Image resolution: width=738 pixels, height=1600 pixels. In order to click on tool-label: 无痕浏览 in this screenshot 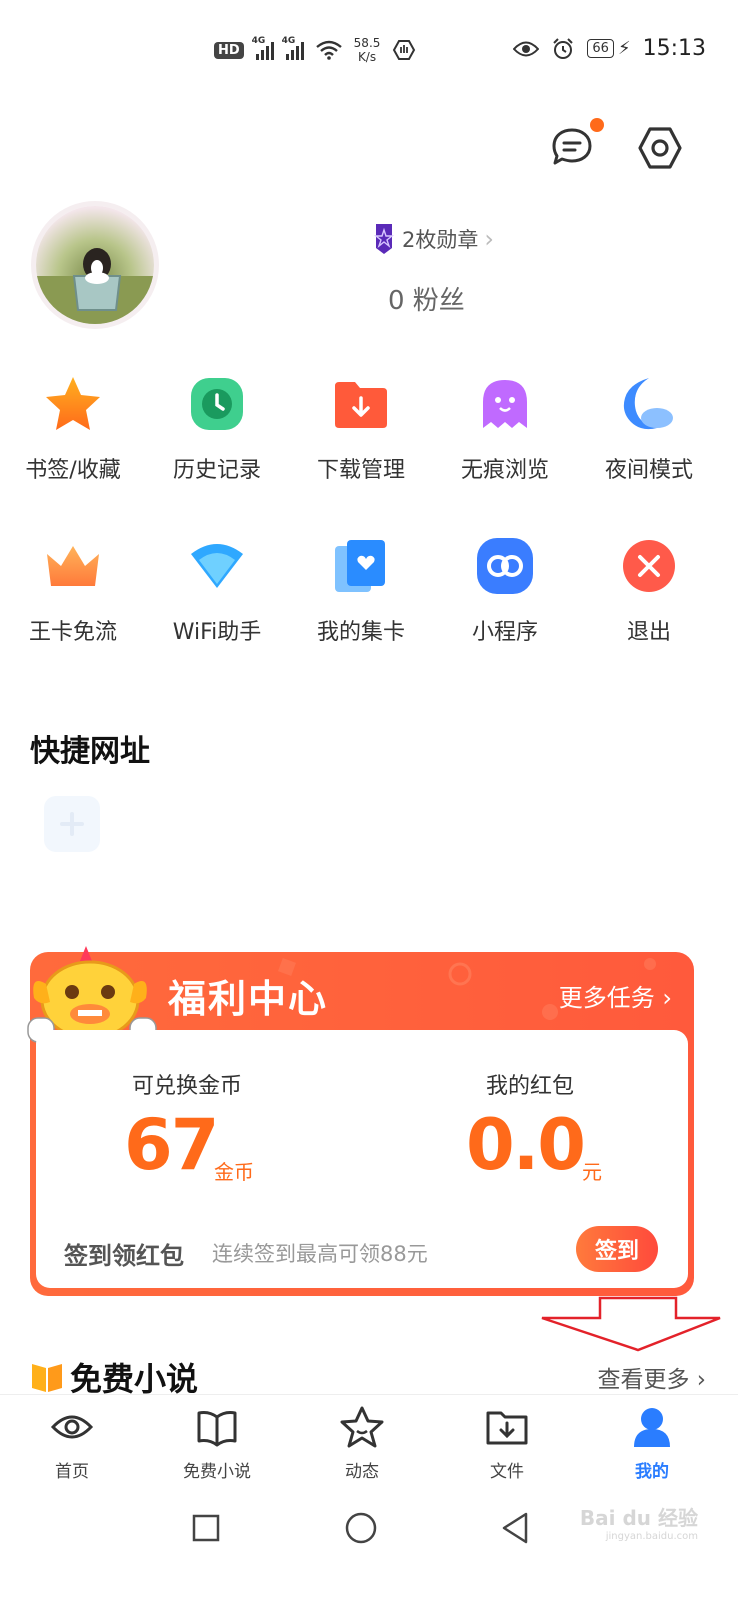, I will do `click(504, 470)`.